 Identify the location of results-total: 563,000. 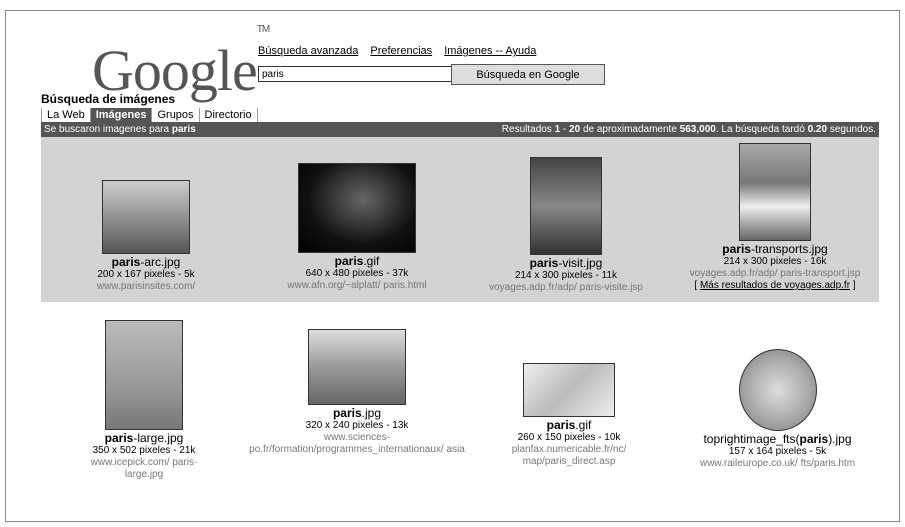
(697, 129).